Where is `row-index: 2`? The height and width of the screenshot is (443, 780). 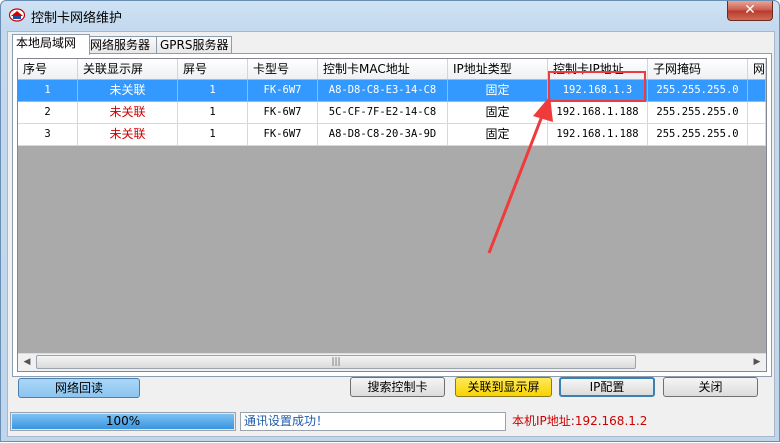
row-index: 2 is located at coordinates (48, 113).